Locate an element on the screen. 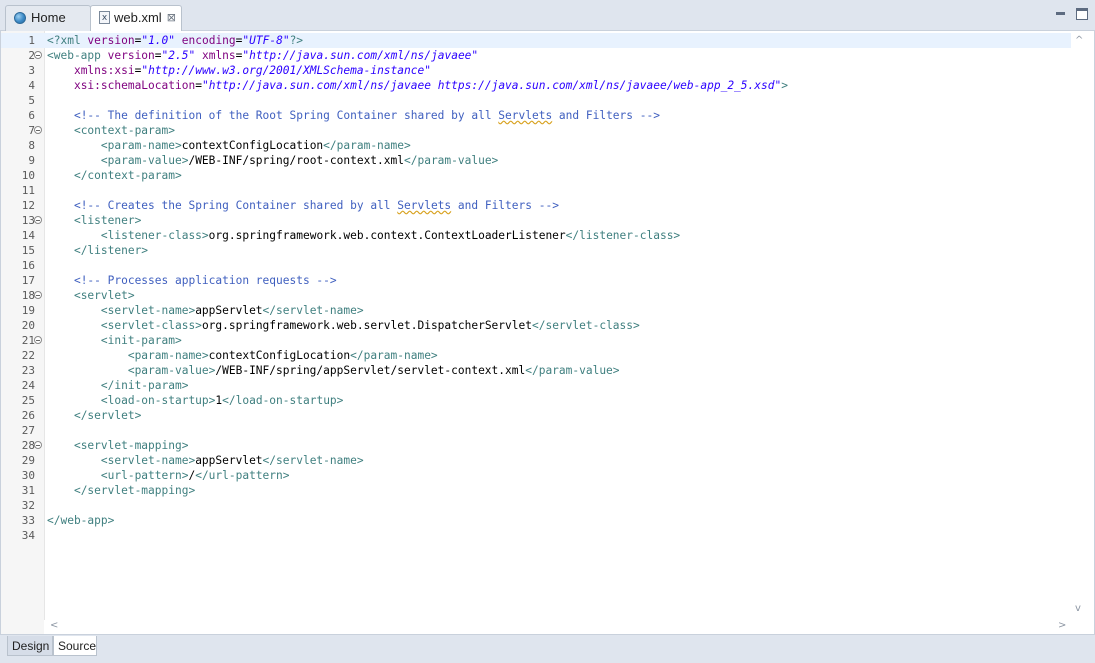 The height and width of the screenshot is (663, 1095). code-line: 5 is located at coordinates (536, 100).